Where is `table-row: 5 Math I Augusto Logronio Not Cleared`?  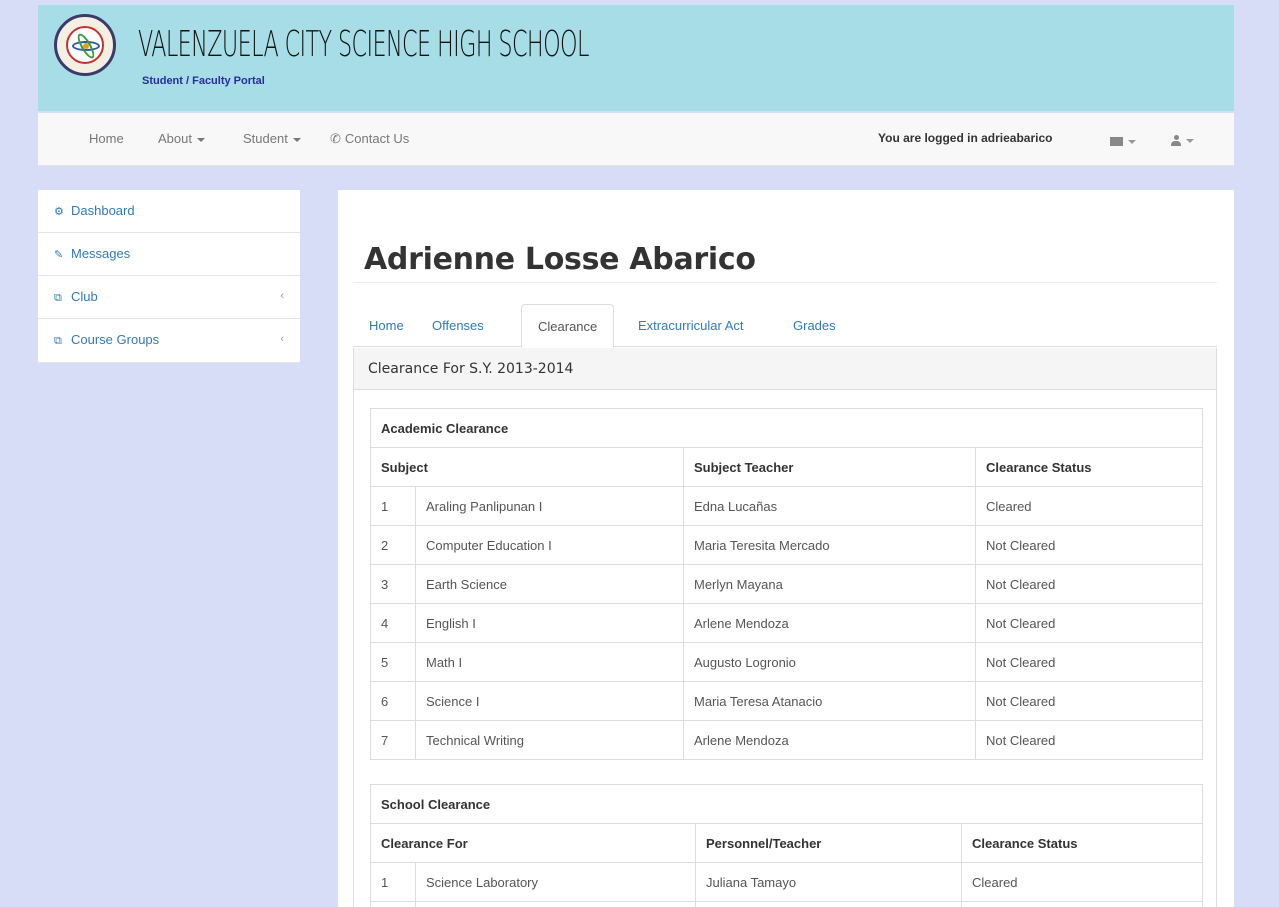 table-row: 5 Math I Augusto Logronio Not Cleared is located at coordinates (786, 662).